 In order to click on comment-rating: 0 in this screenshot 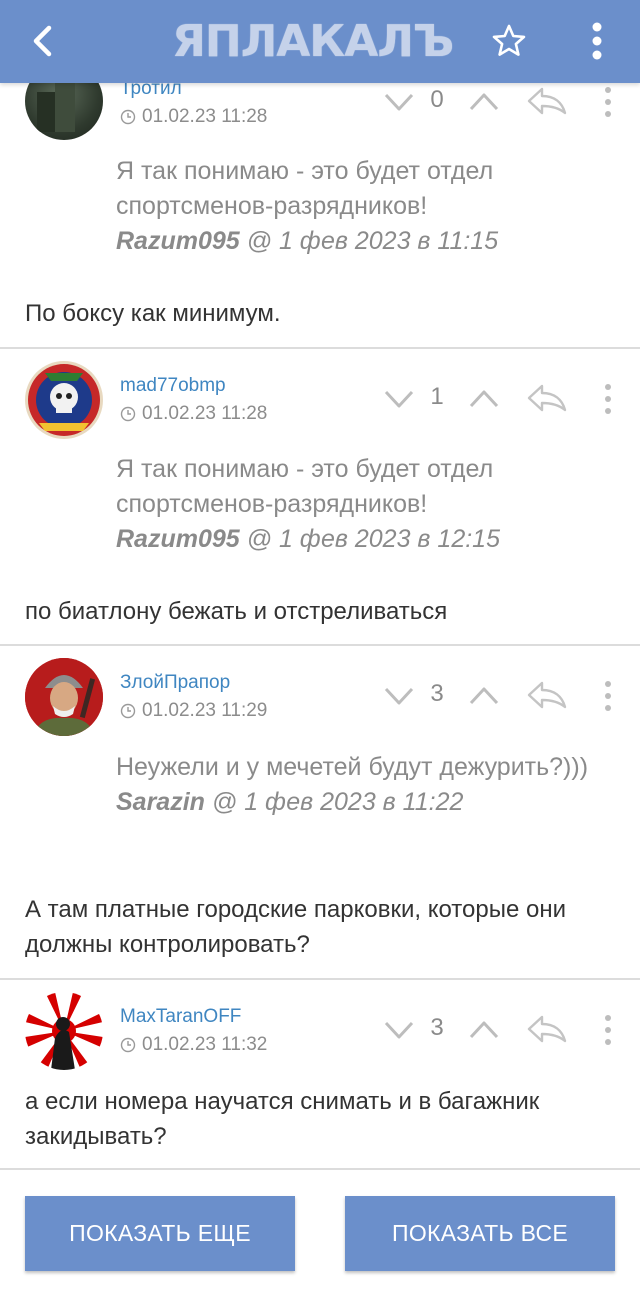, I will do `click(437, 99)`.